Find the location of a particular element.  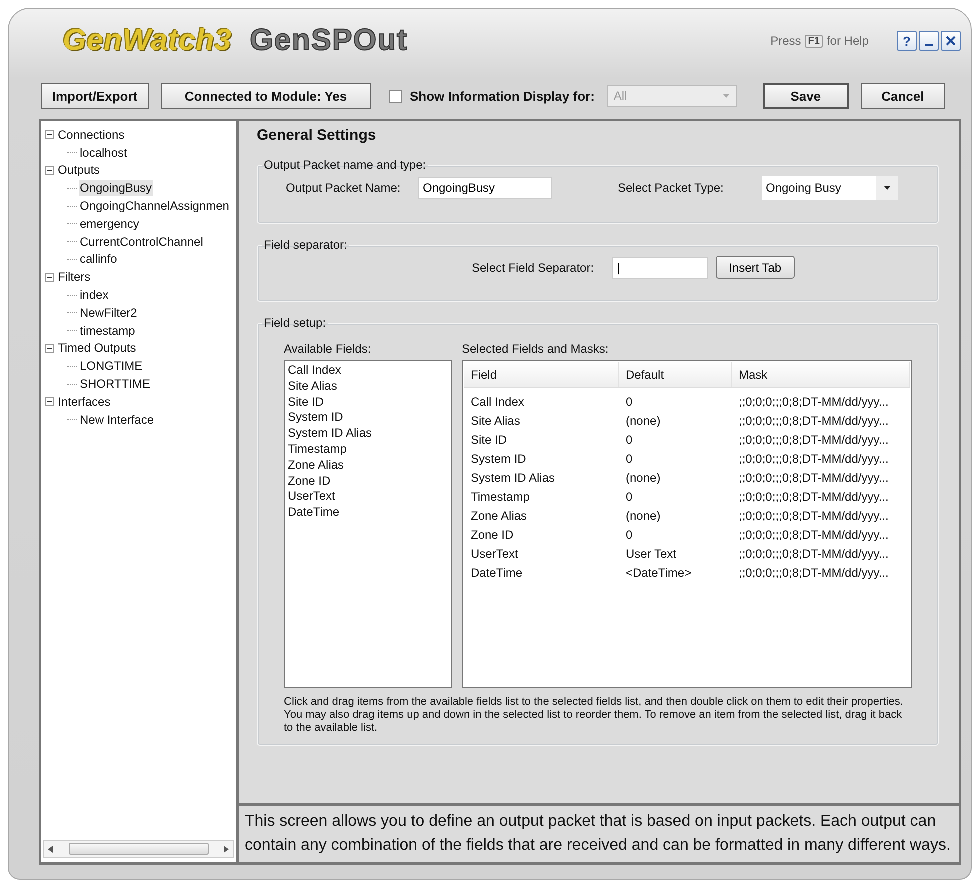

window-title: GenSPOut is located at coordinates (329, 41).